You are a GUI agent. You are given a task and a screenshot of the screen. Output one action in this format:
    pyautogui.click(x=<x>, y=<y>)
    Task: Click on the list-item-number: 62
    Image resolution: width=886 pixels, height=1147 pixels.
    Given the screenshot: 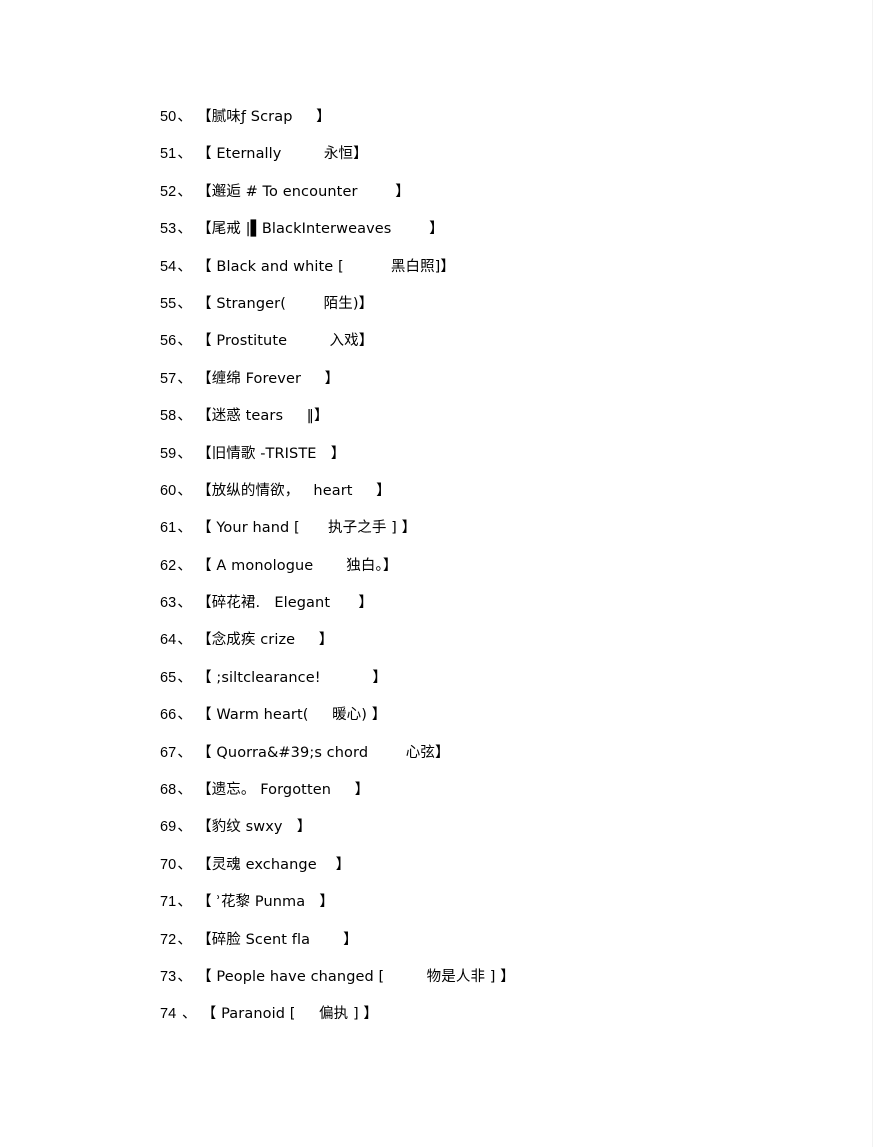 What is the action you would take?
    pyautogui.click(x=168, y=565)
    